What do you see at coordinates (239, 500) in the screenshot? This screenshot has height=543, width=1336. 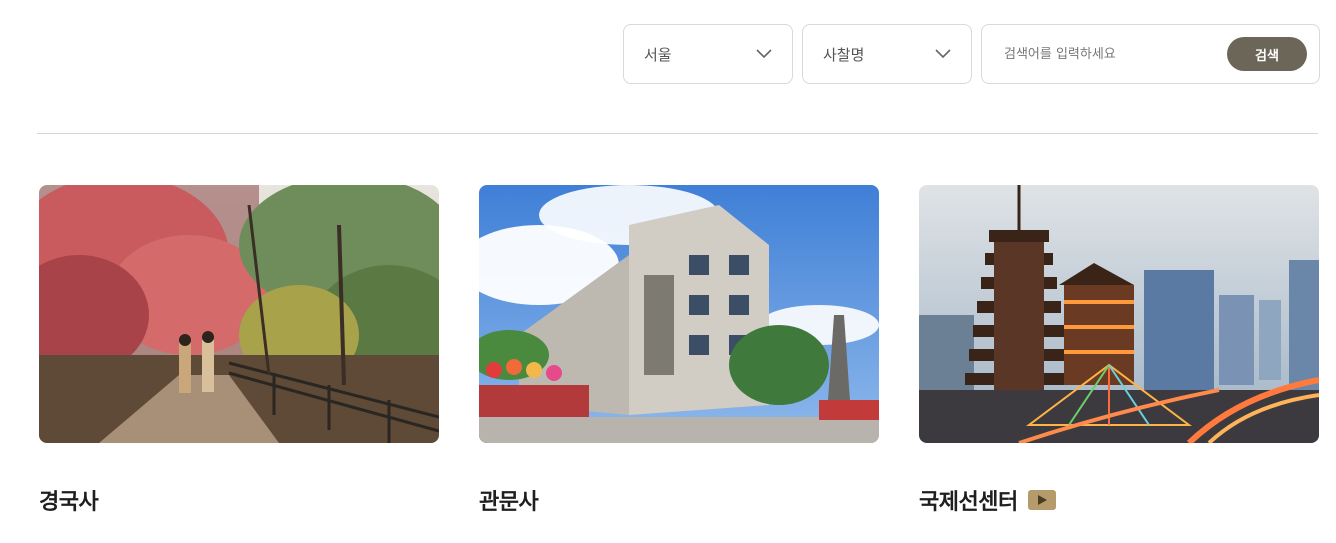 I see `temple-card-title: 경국사` at bounding box center [239, 500].